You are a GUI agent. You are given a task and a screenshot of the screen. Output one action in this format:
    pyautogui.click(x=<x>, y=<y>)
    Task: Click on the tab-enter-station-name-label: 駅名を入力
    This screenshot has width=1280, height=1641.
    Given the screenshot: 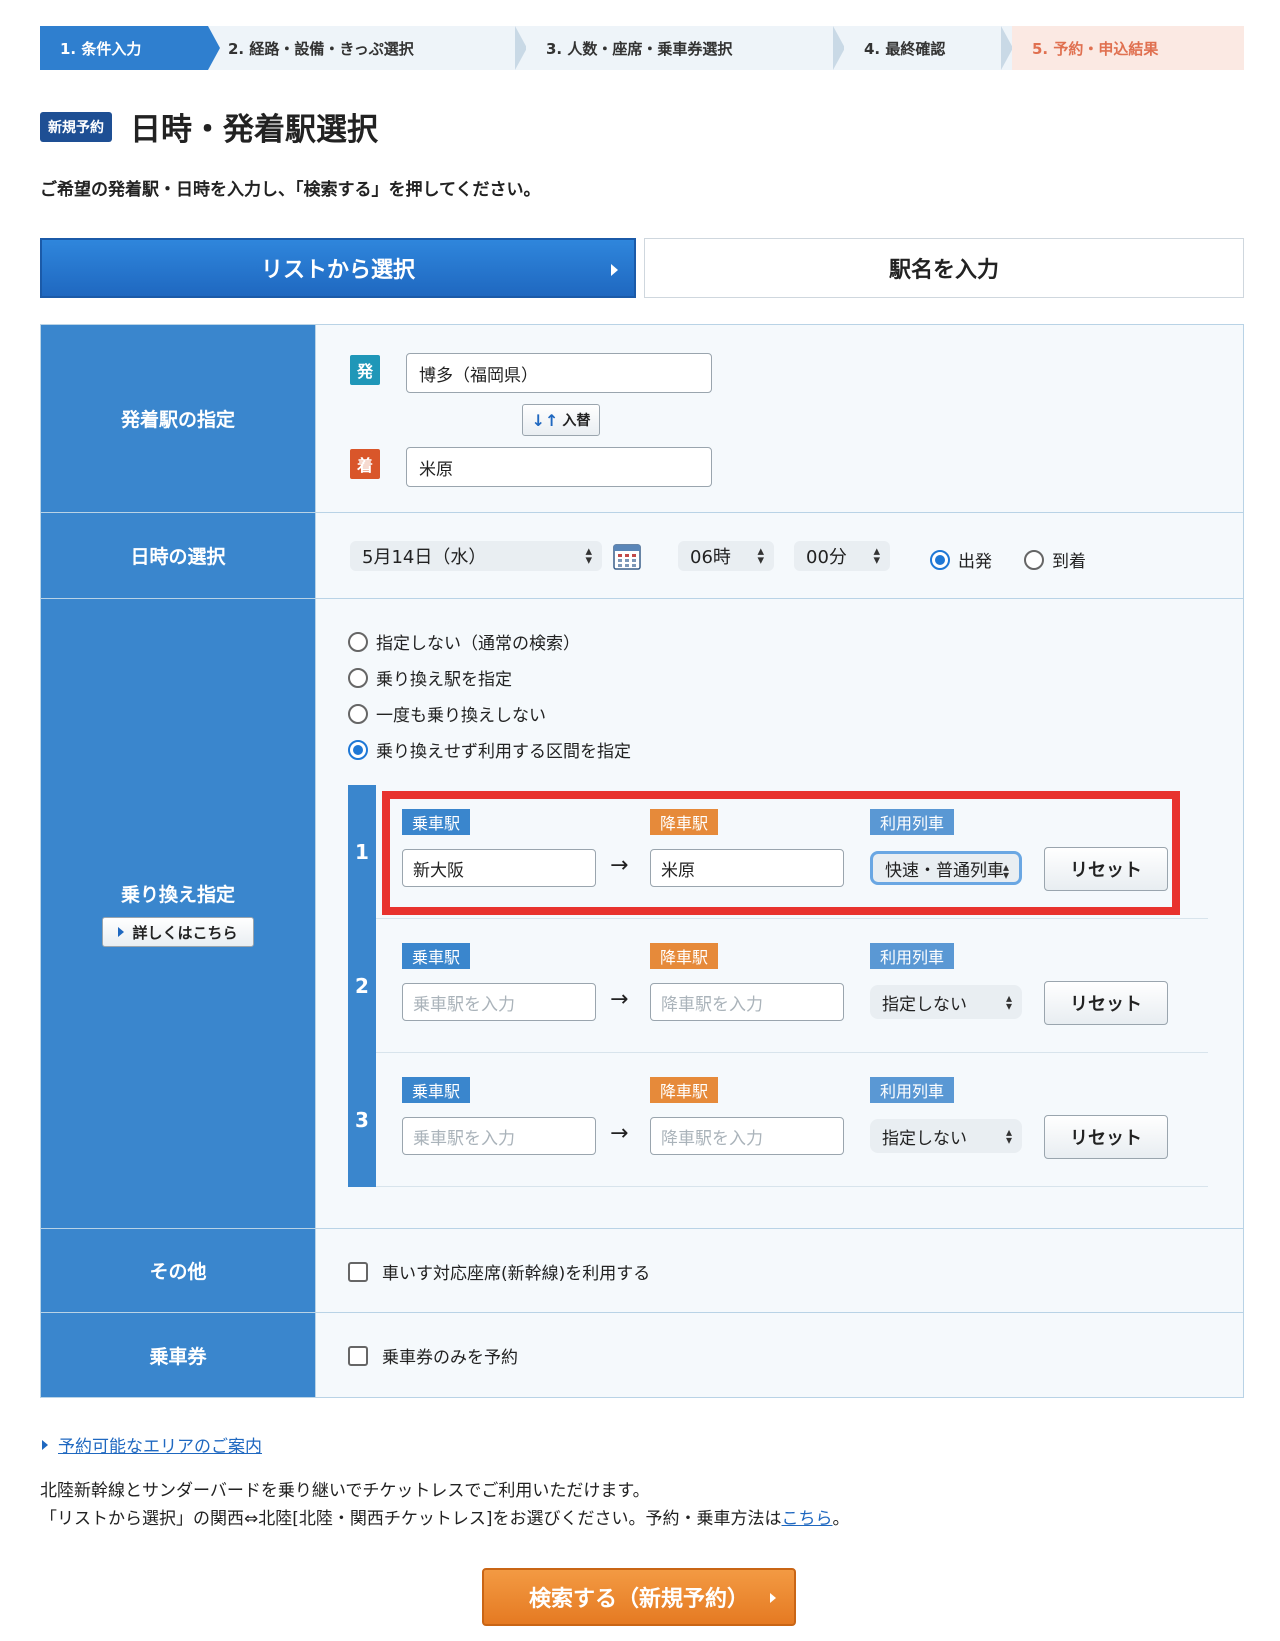 What is the action you would take?
    pyautogui.click(x=943, y=270)
    